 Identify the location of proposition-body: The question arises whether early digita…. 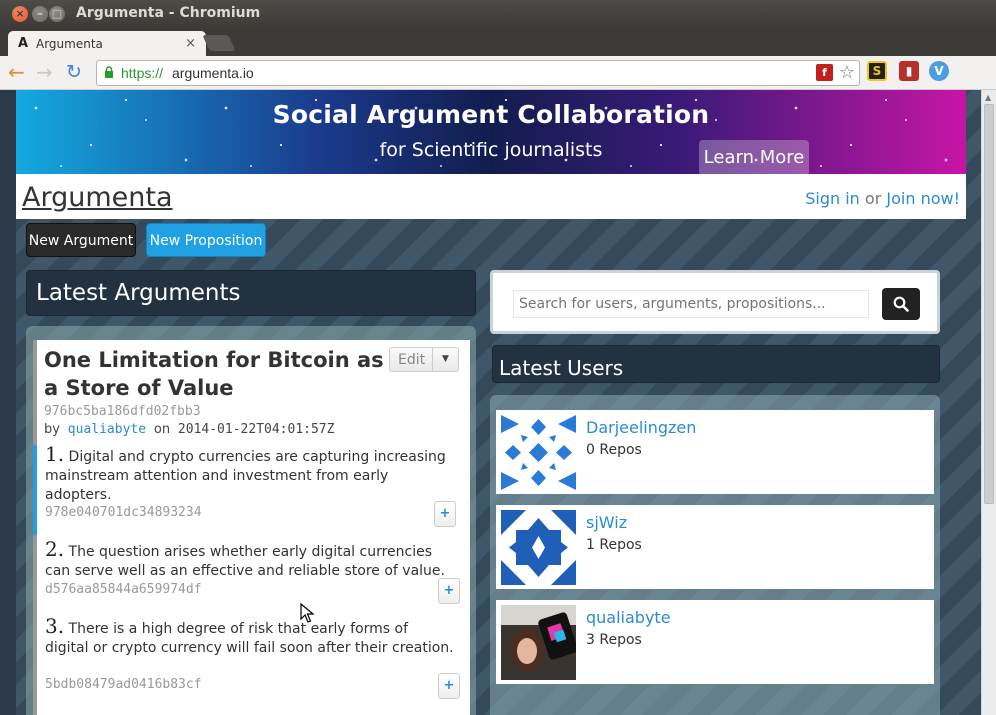
(245, 561).